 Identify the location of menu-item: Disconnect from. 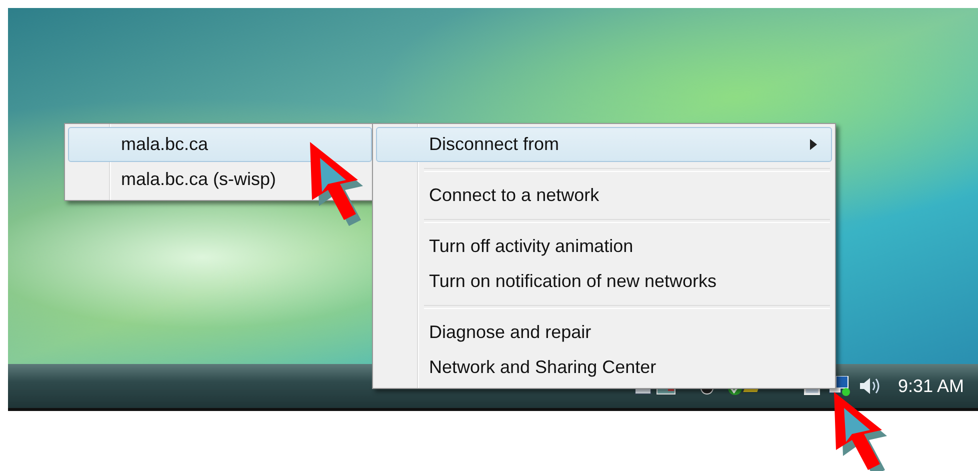
(604, 144).